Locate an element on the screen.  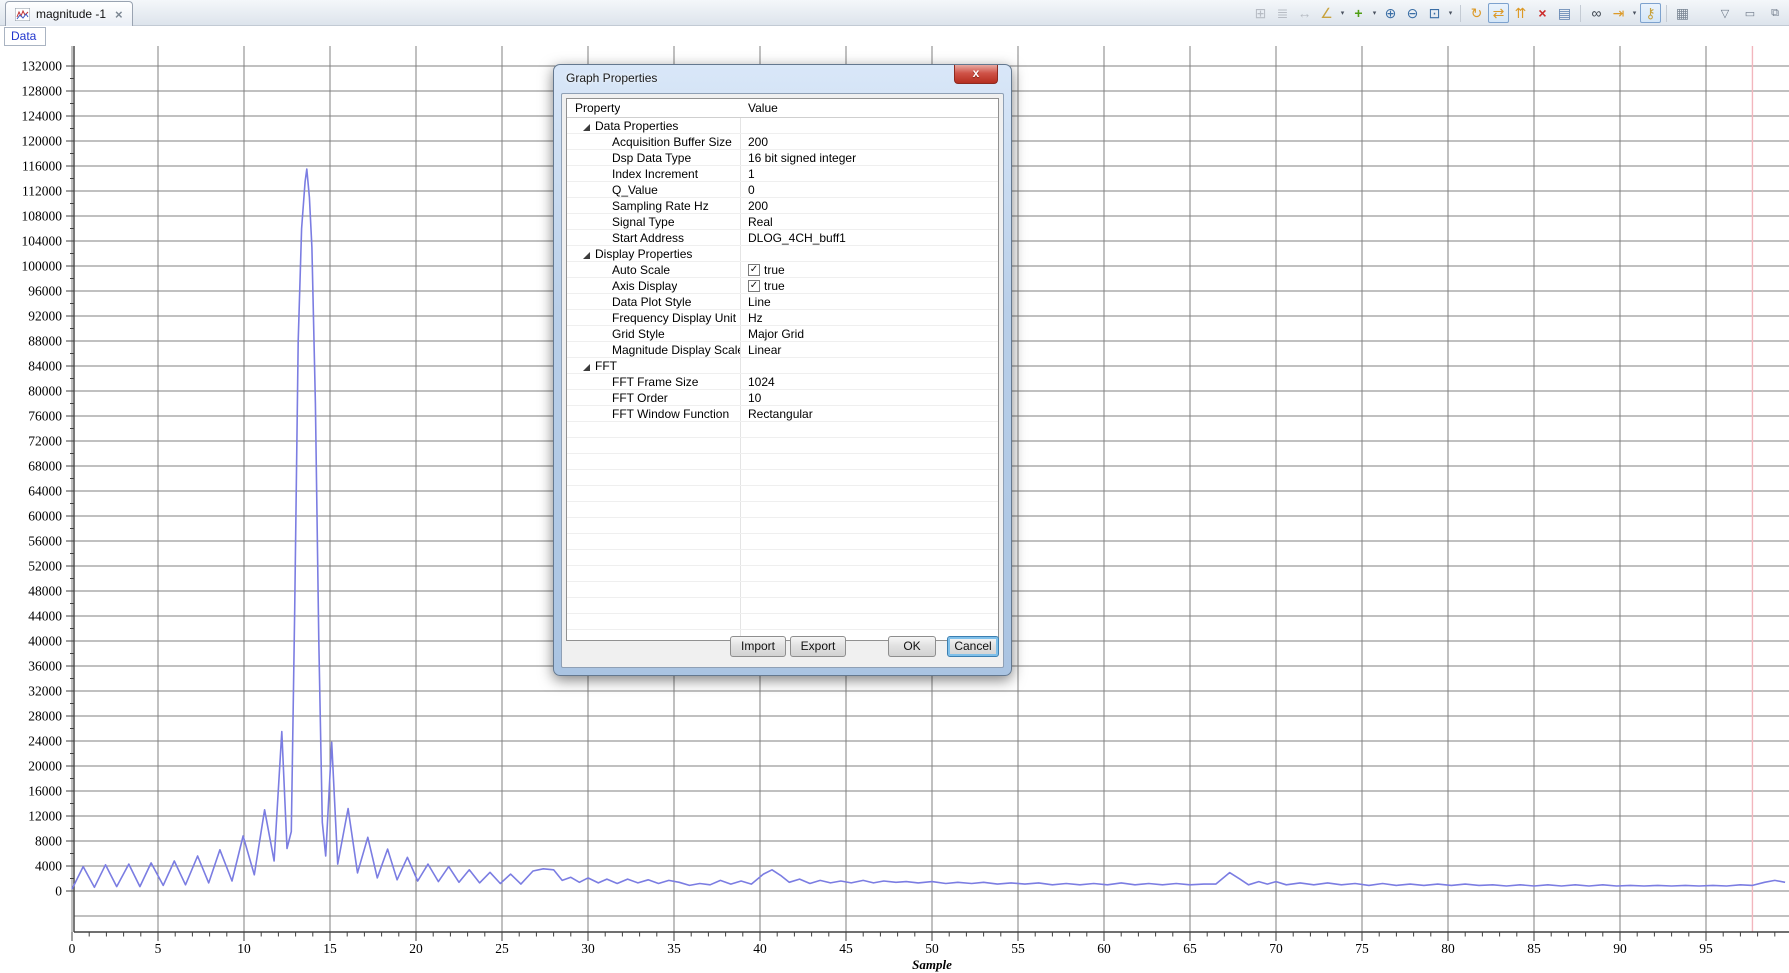
property-row: Frequency Display Unit Hz is located at coordinates (782, 318).